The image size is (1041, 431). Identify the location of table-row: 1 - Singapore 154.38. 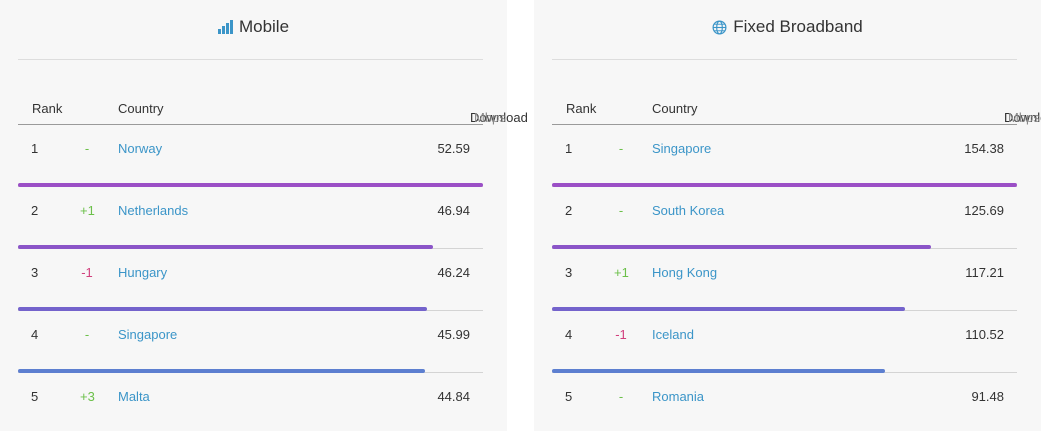
(784, 156).